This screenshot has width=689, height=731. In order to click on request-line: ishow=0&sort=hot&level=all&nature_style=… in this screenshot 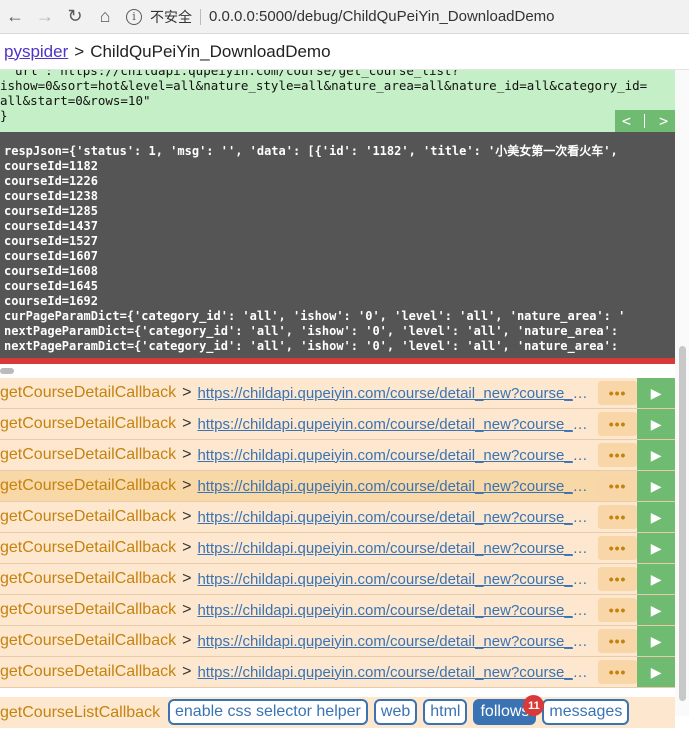, I will do `click(324, 85)`.